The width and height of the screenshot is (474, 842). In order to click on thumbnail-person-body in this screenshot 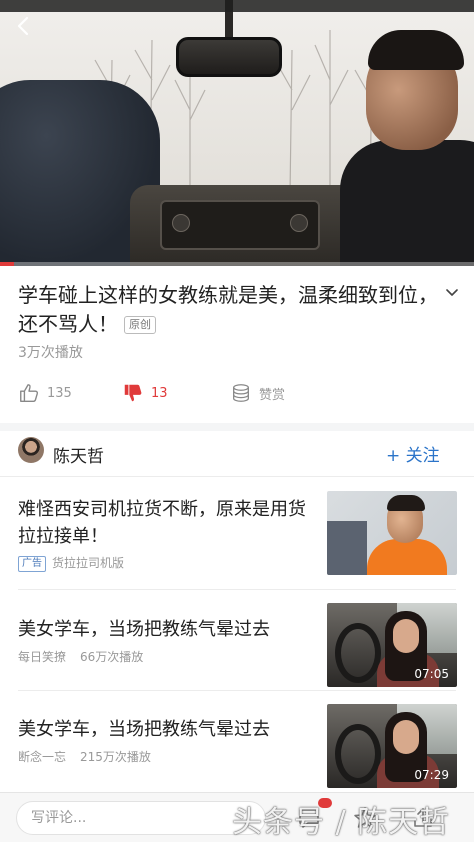, I will do `click(407, 557)`.